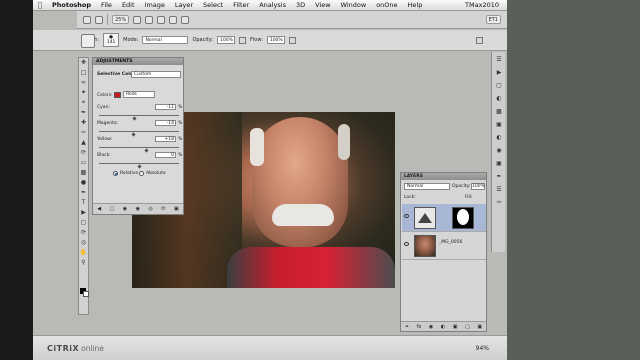 The width and height of the screenshot is (640, 360). I want to click on hand-icon, so click(137, 19).